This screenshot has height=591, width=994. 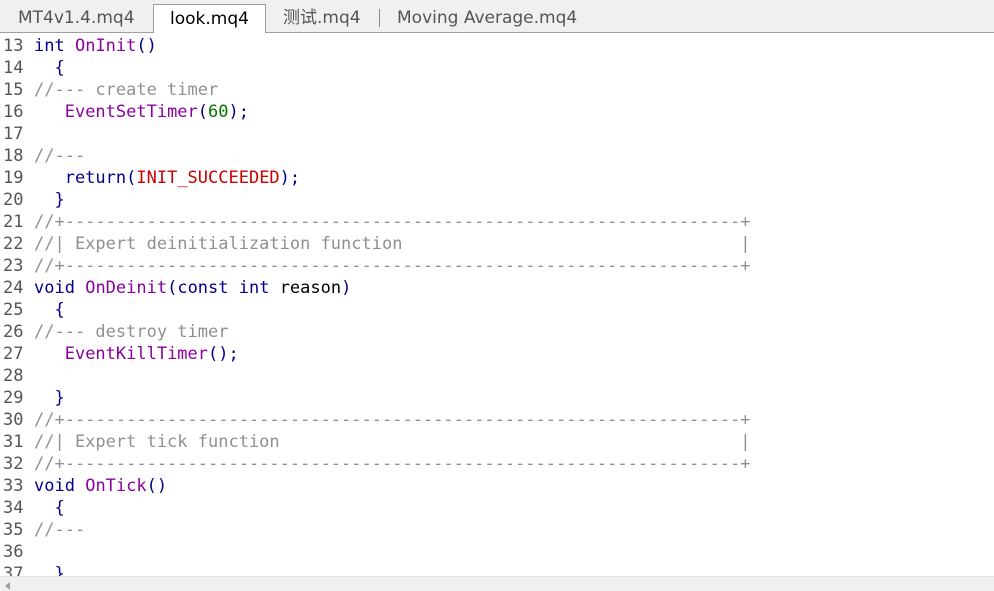 I want to click on tab-look-active: look.mq4, so click(x=209, y=18).